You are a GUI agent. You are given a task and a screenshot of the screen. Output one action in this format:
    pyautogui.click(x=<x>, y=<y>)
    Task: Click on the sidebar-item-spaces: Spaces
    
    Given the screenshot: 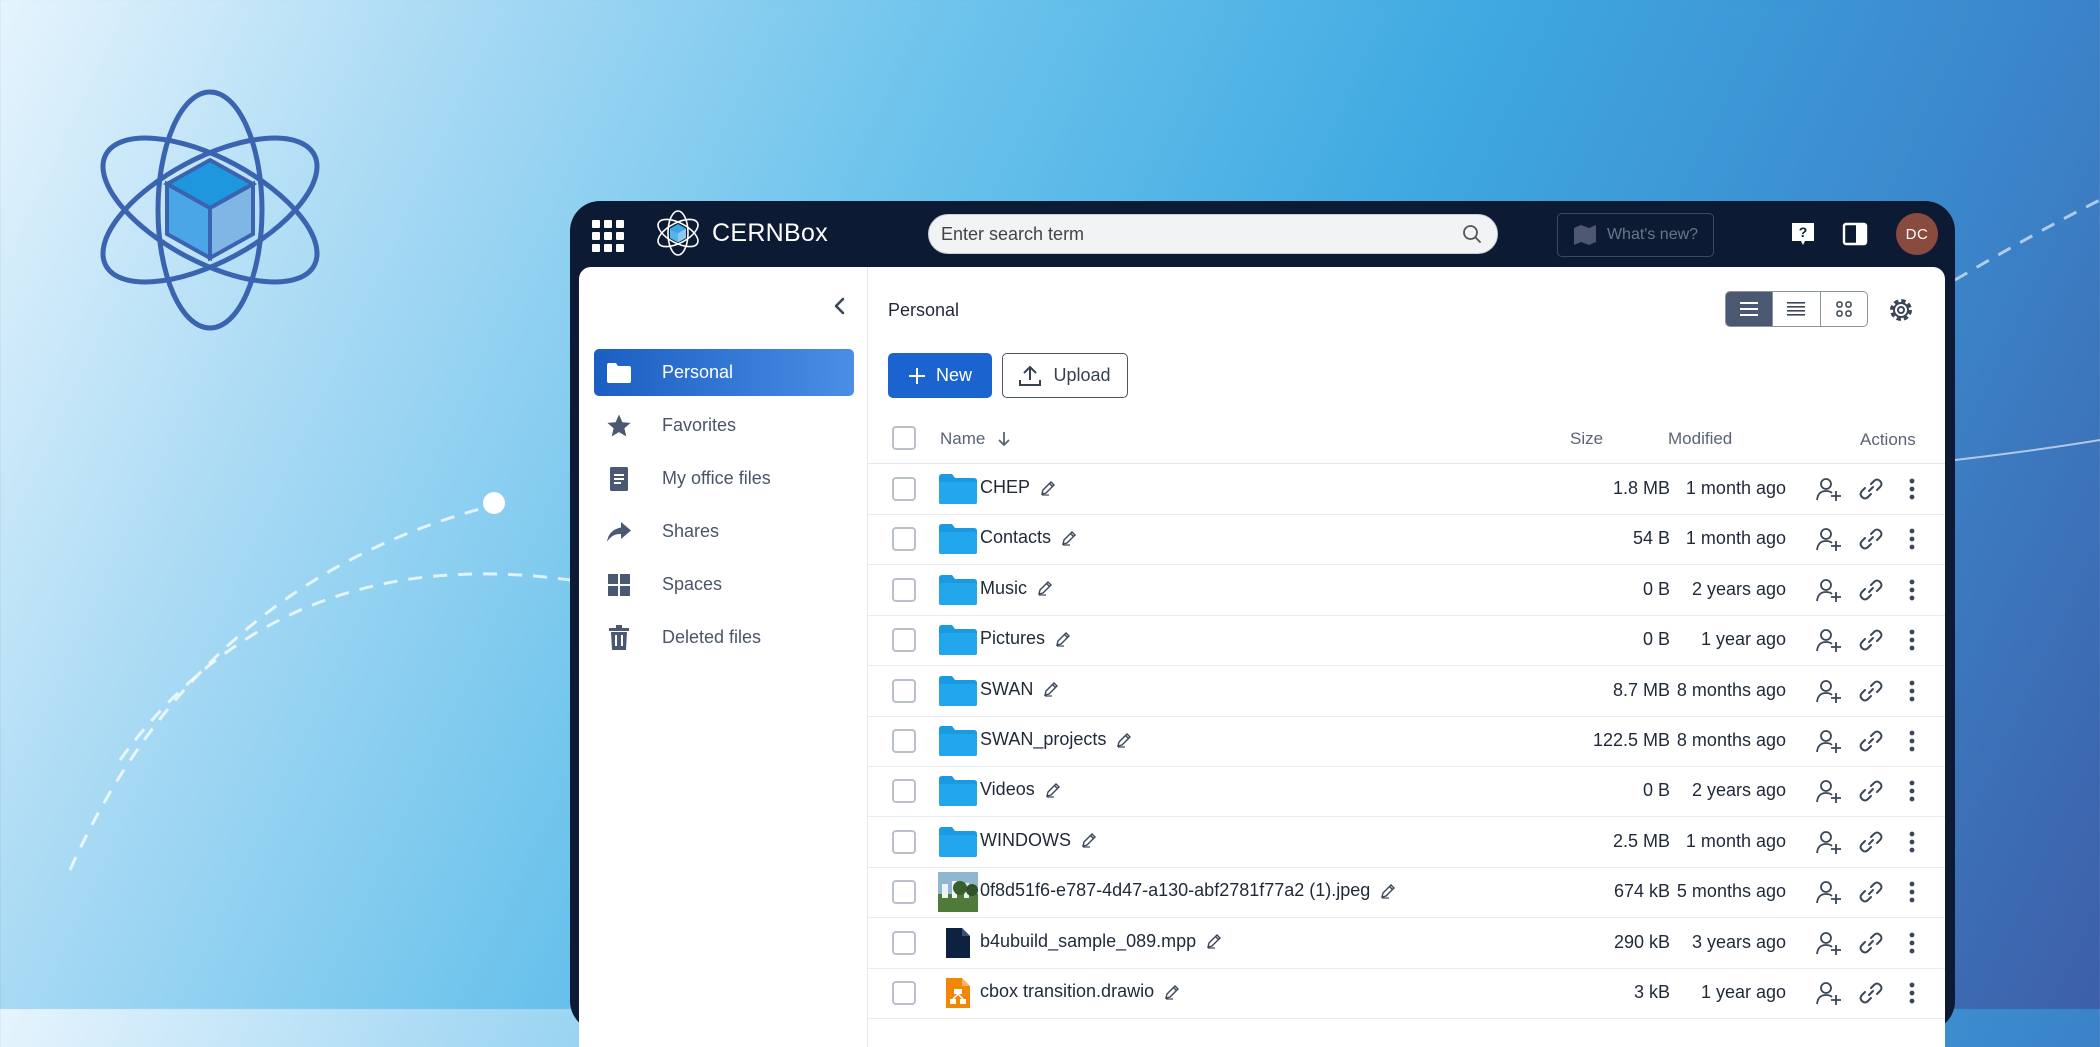 What is the action you would take?
    pyautogui.click(x=724, y=584)
    